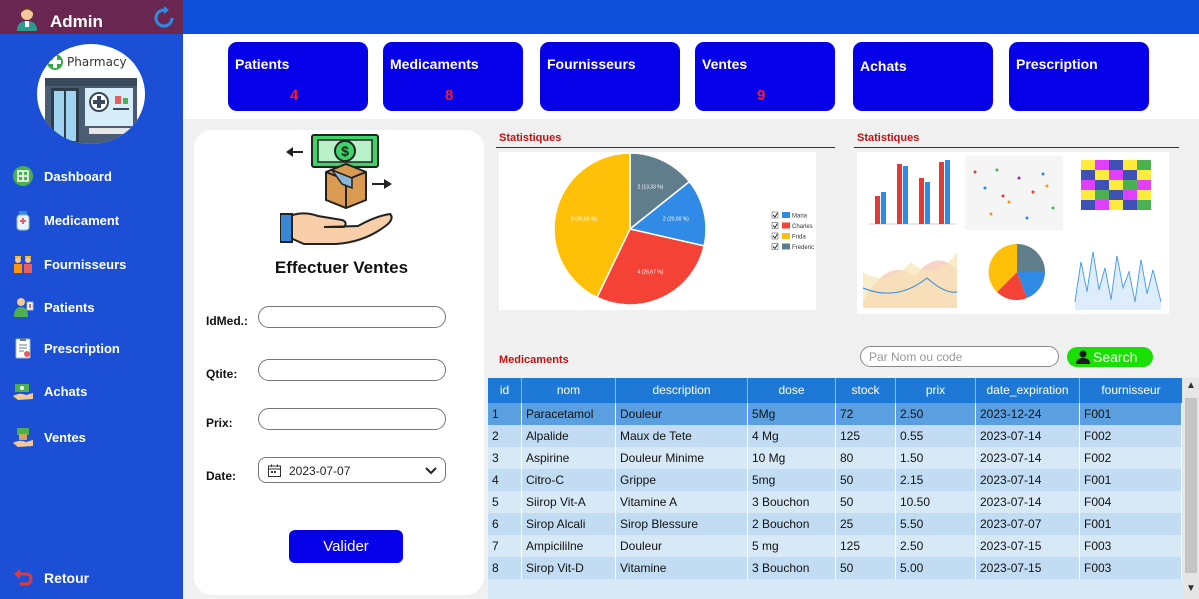 The image size is (1199, 599). I want to click on prix-label: Prix:, so click(219, 423).